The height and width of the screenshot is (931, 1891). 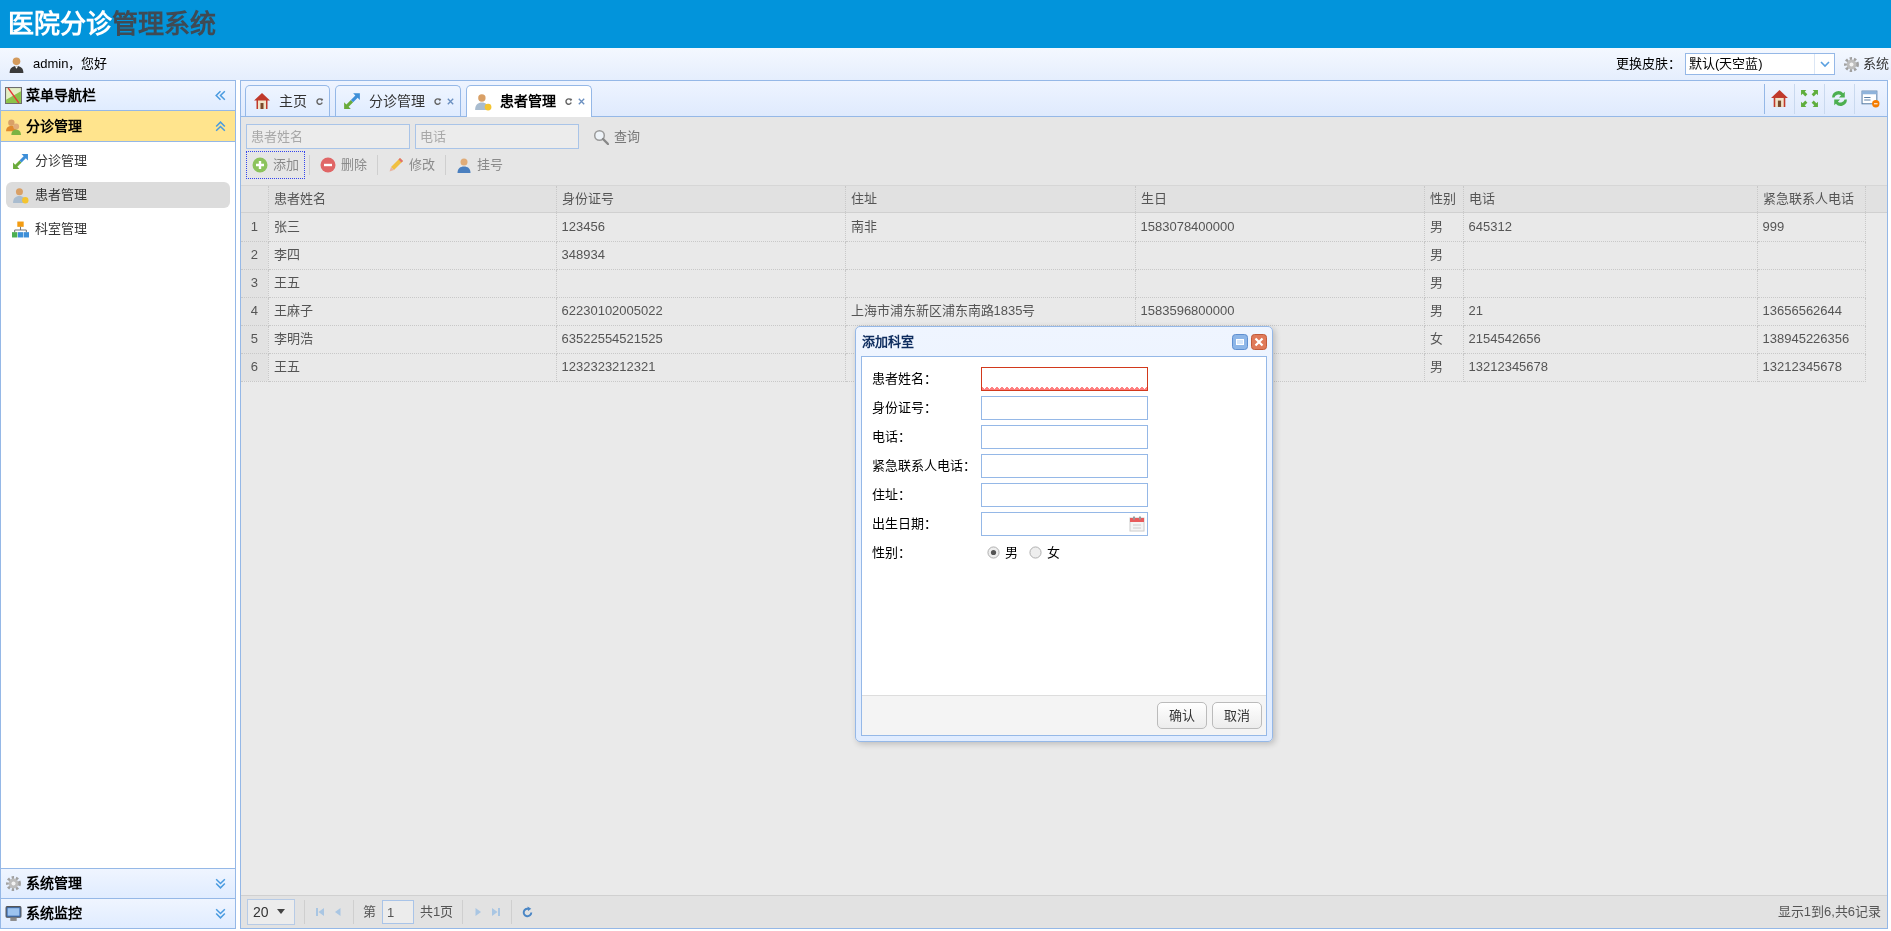 What do you see at coordinates (254, 367) in the screenshot?
I see `row-number: 6` at bounding box center [254, 367].